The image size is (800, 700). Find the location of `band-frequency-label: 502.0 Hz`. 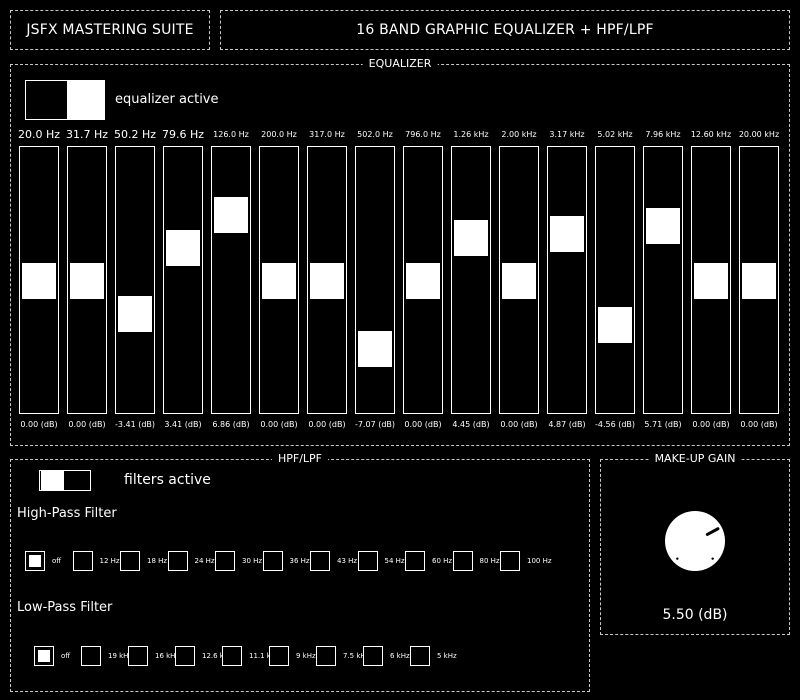

band-frequency-label: 502.0 Hz is located at coordinates (375, 134).